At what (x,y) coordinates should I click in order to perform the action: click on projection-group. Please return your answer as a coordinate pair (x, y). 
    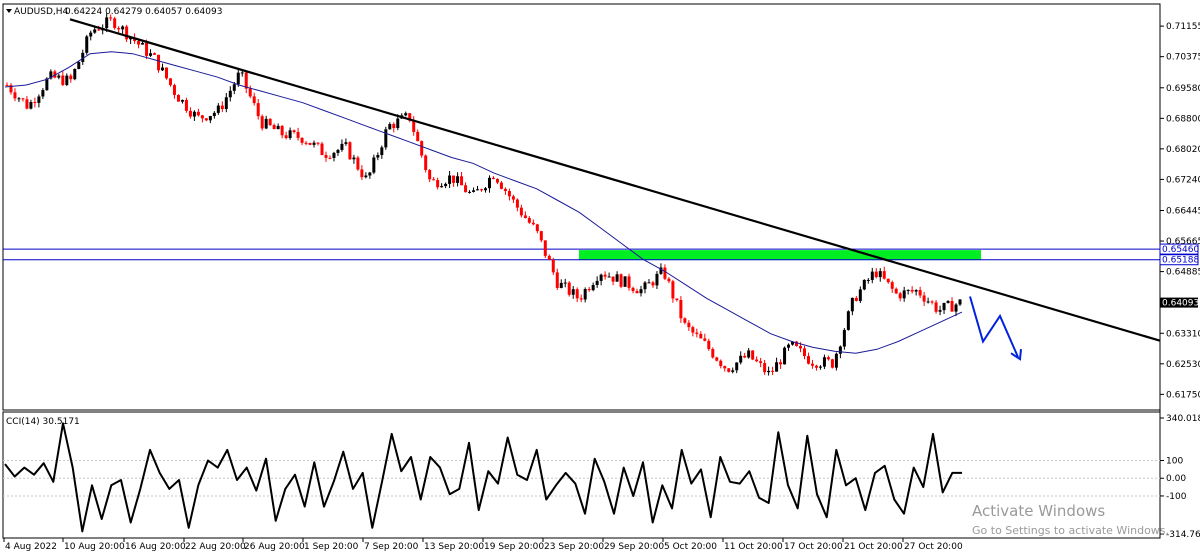
    Looking at the image, I should click on (995, 328).